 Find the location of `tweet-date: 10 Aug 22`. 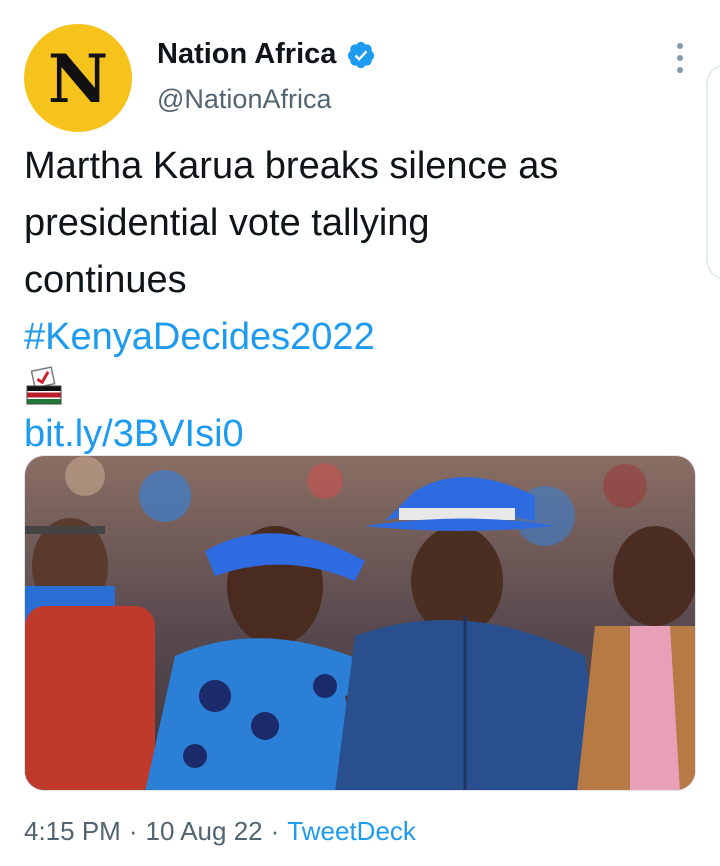

tweet-date: 10 Aug 22 is located at coordinates (204, 831).